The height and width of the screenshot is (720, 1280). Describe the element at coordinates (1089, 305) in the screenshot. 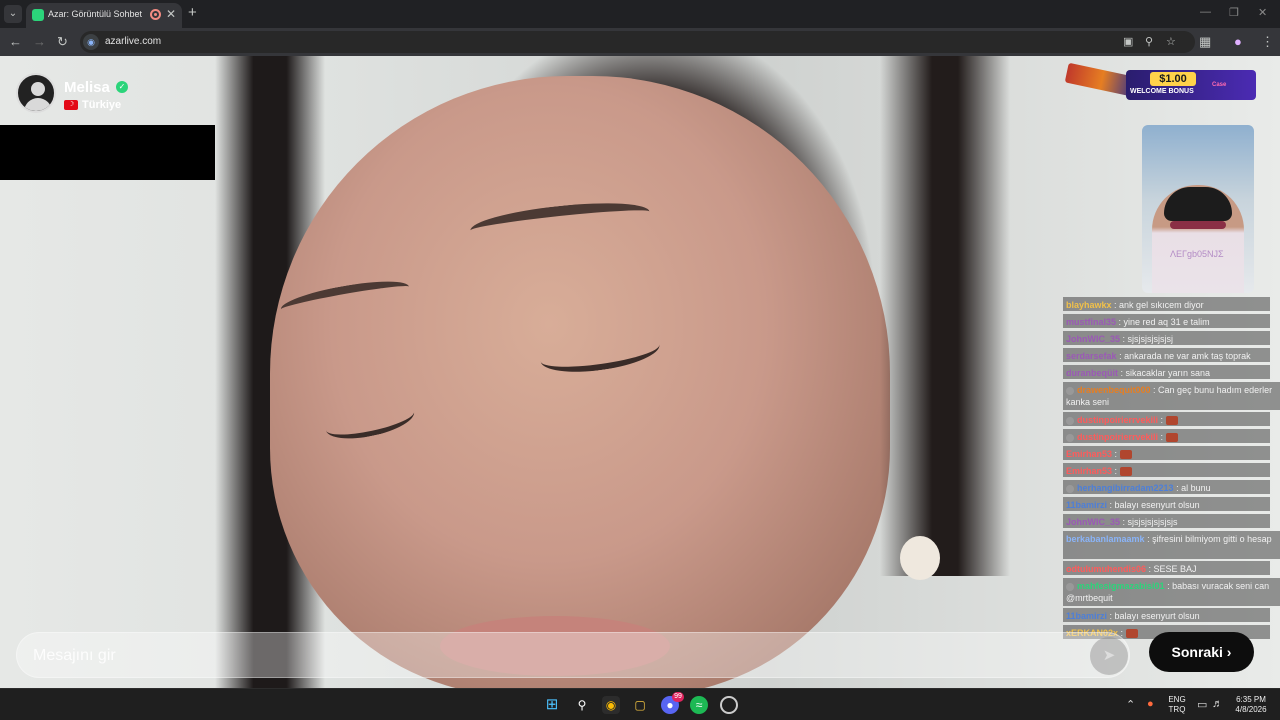

I see `chat-username: blayhawkx` at that location.